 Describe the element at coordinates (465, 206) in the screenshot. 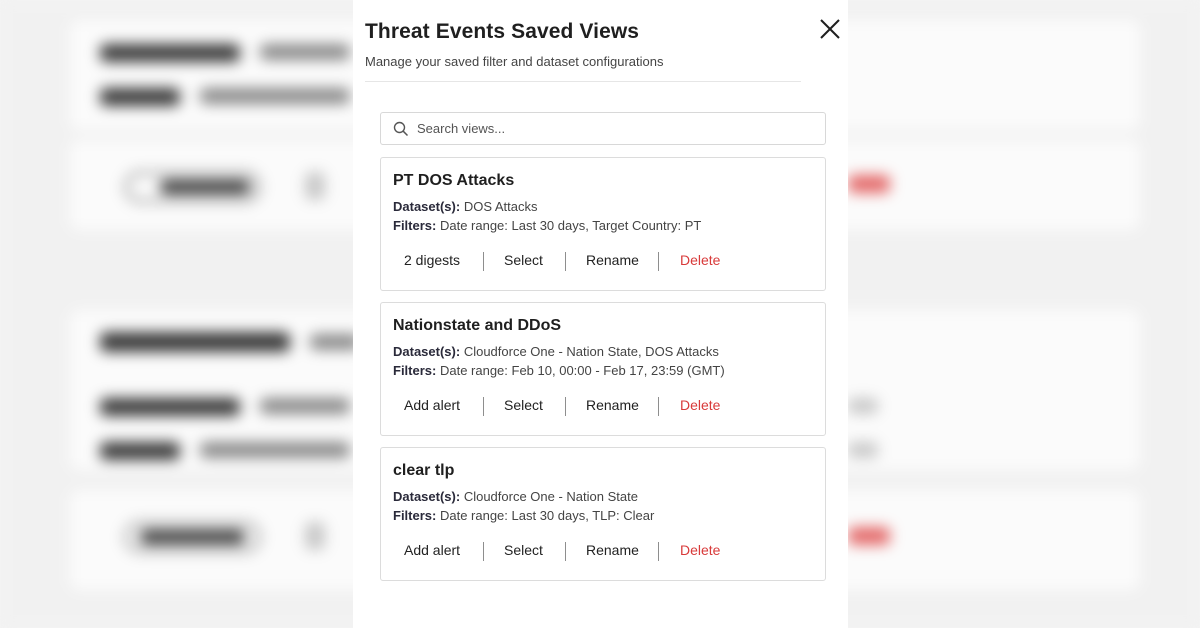

I see `view-dataset: Dataset(s): DOS Attacks` at that location.